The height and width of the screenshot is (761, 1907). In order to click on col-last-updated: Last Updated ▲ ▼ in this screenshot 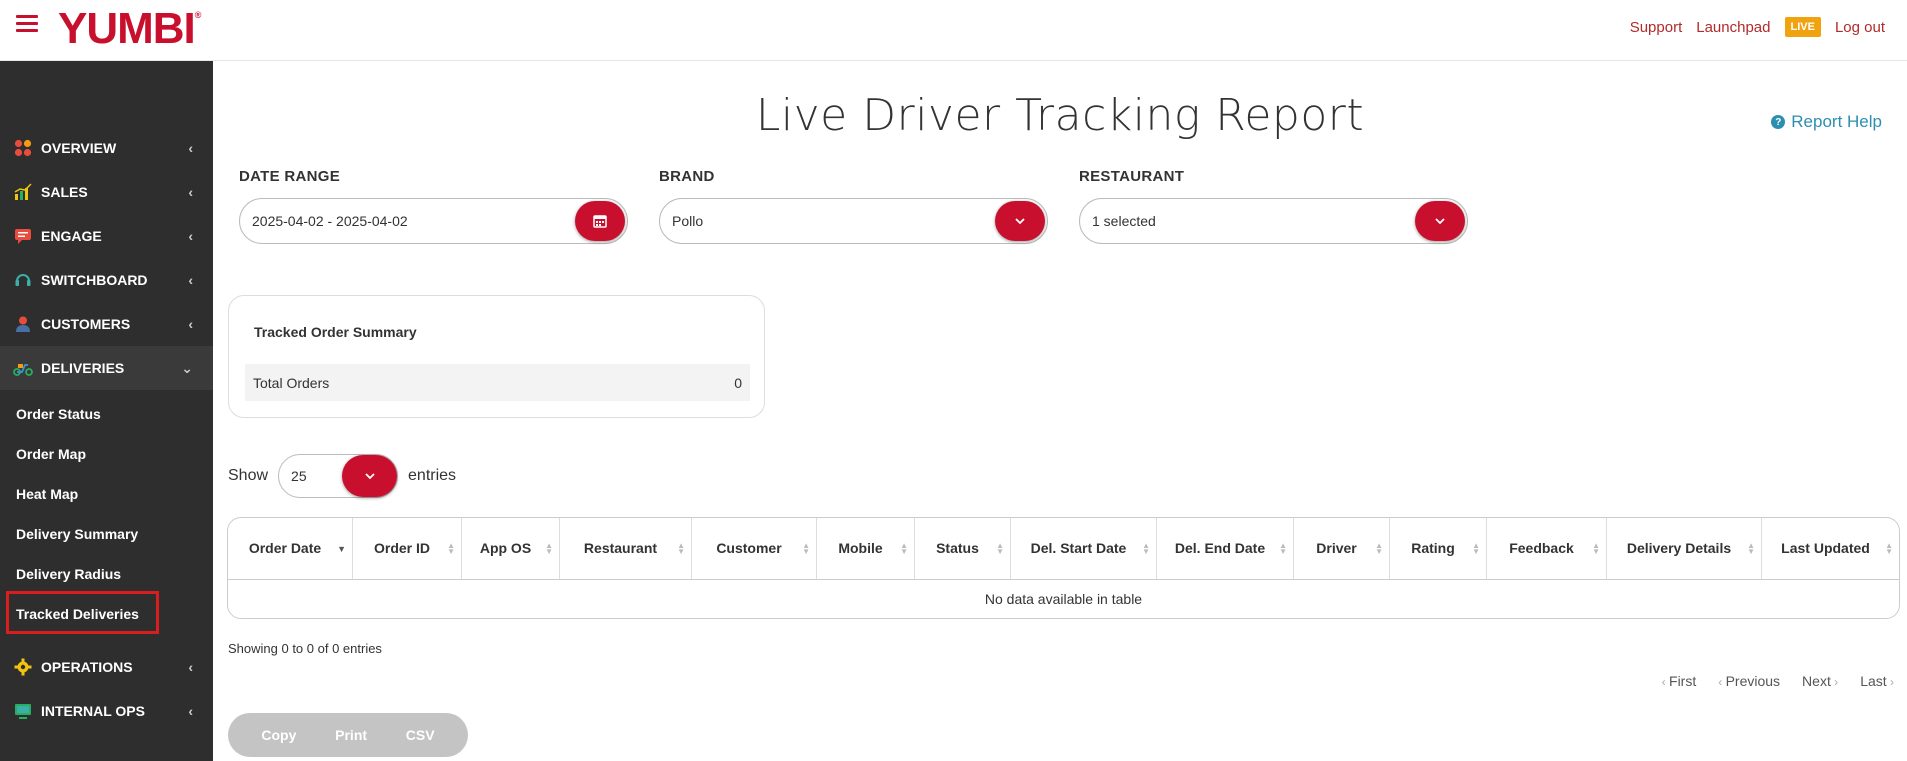, I will do `click(1830, 548)`.